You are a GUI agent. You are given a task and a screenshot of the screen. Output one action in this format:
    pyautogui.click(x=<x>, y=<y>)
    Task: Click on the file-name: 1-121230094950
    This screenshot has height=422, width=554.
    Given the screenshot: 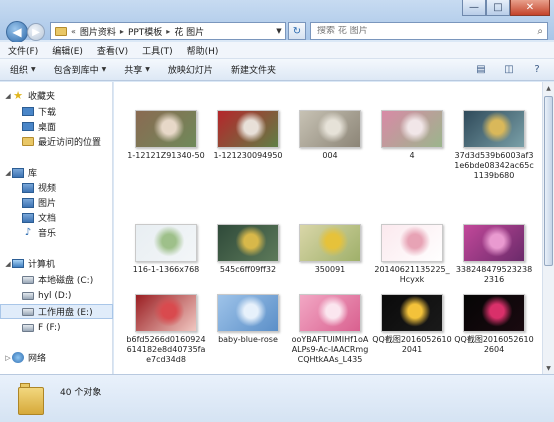 What is the action you would take?
    pyautogui.click(x=248, y=156)
    